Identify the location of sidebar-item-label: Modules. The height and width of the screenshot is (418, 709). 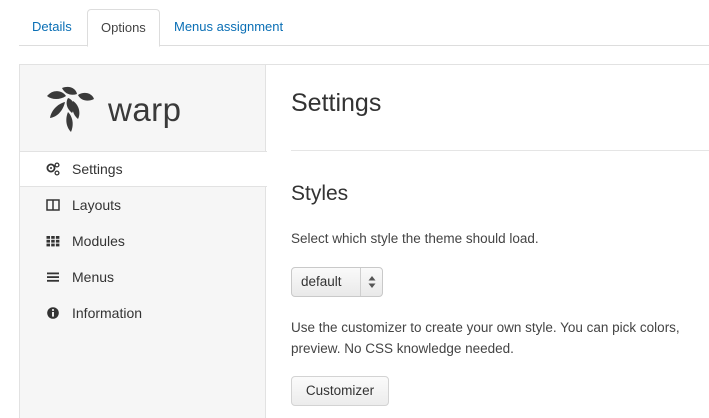
(98, 241).